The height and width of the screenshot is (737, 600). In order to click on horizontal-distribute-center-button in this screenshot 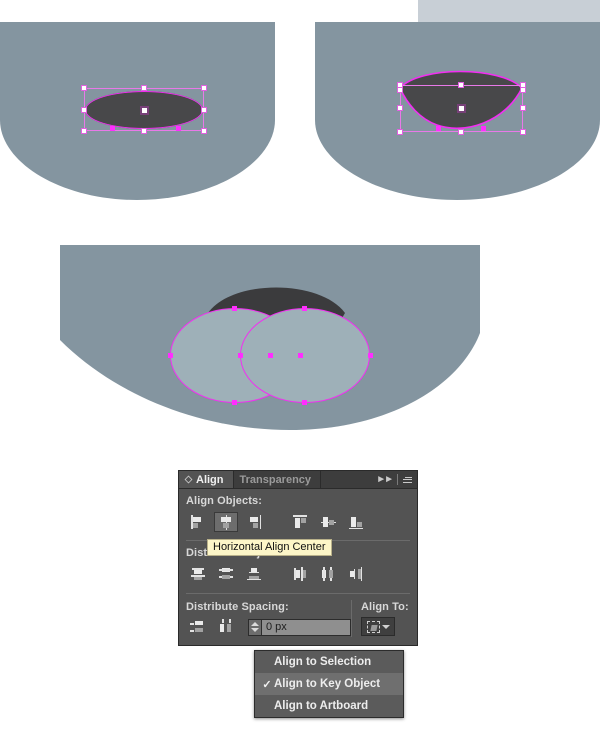, I will do `click(328, 574)`.